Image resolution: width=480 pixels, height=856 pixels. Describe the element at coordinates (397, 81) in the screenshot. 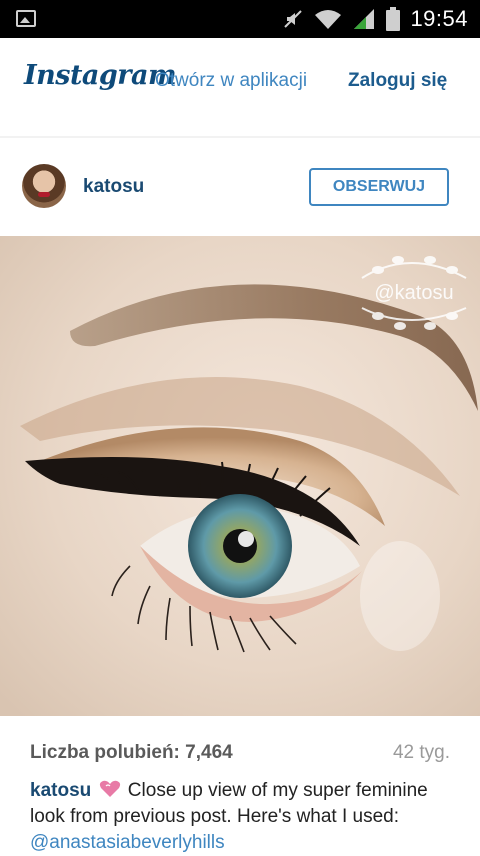

I see `login-link: Zaloguj się` at that location.